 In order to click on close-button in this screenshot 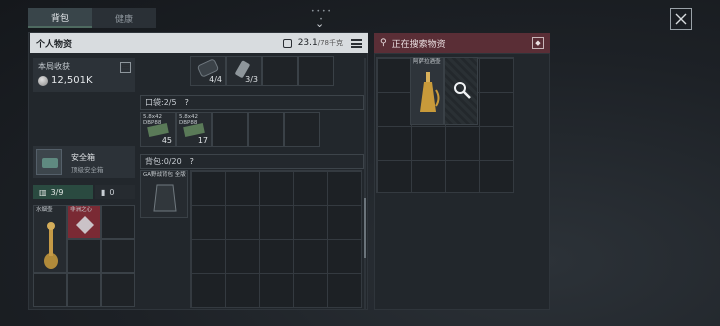, I will do `click(681, 19)`.